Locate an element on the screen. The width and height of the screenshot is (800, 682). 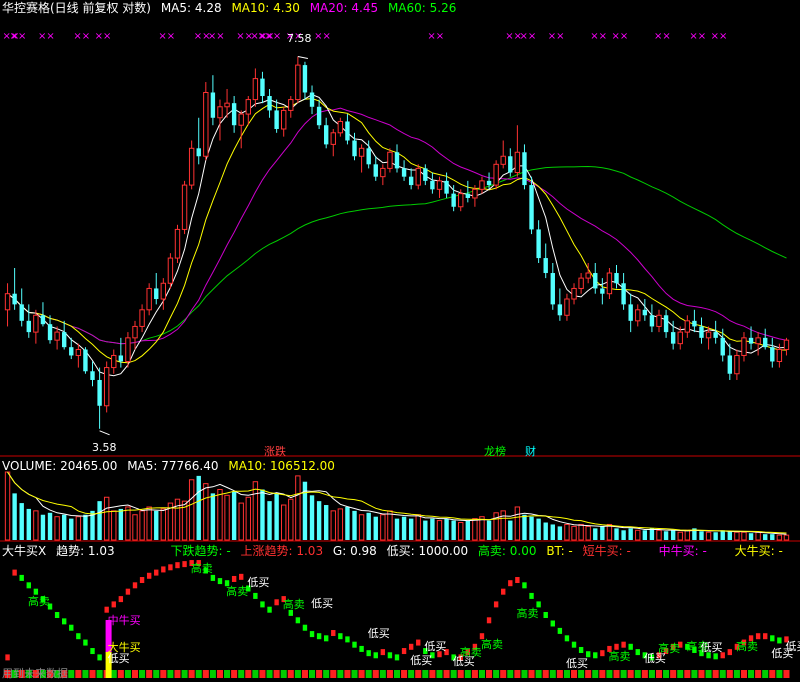
event-marker-1: 涨跌 is located at coordinates (275, 451).